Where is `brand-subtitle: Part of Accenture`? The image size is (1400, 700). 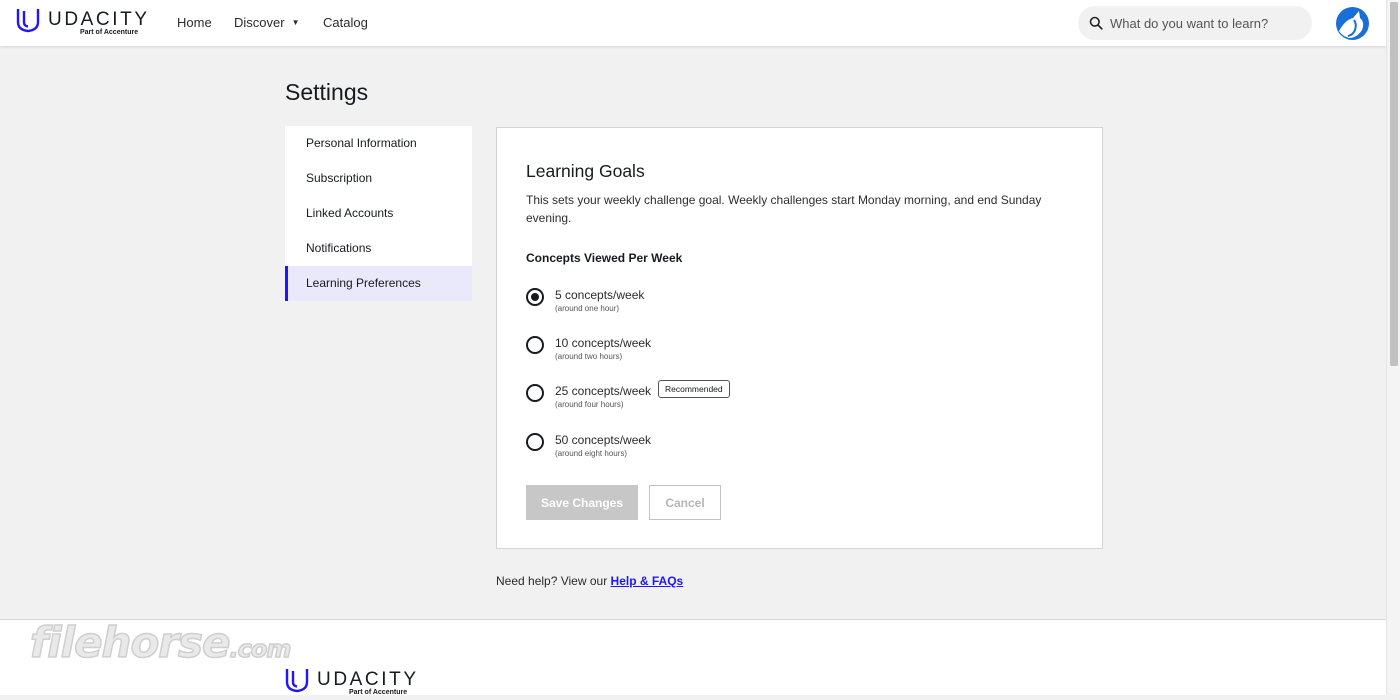 brand-subtitle: Part of Accenture is located at coordinates (109, 32).